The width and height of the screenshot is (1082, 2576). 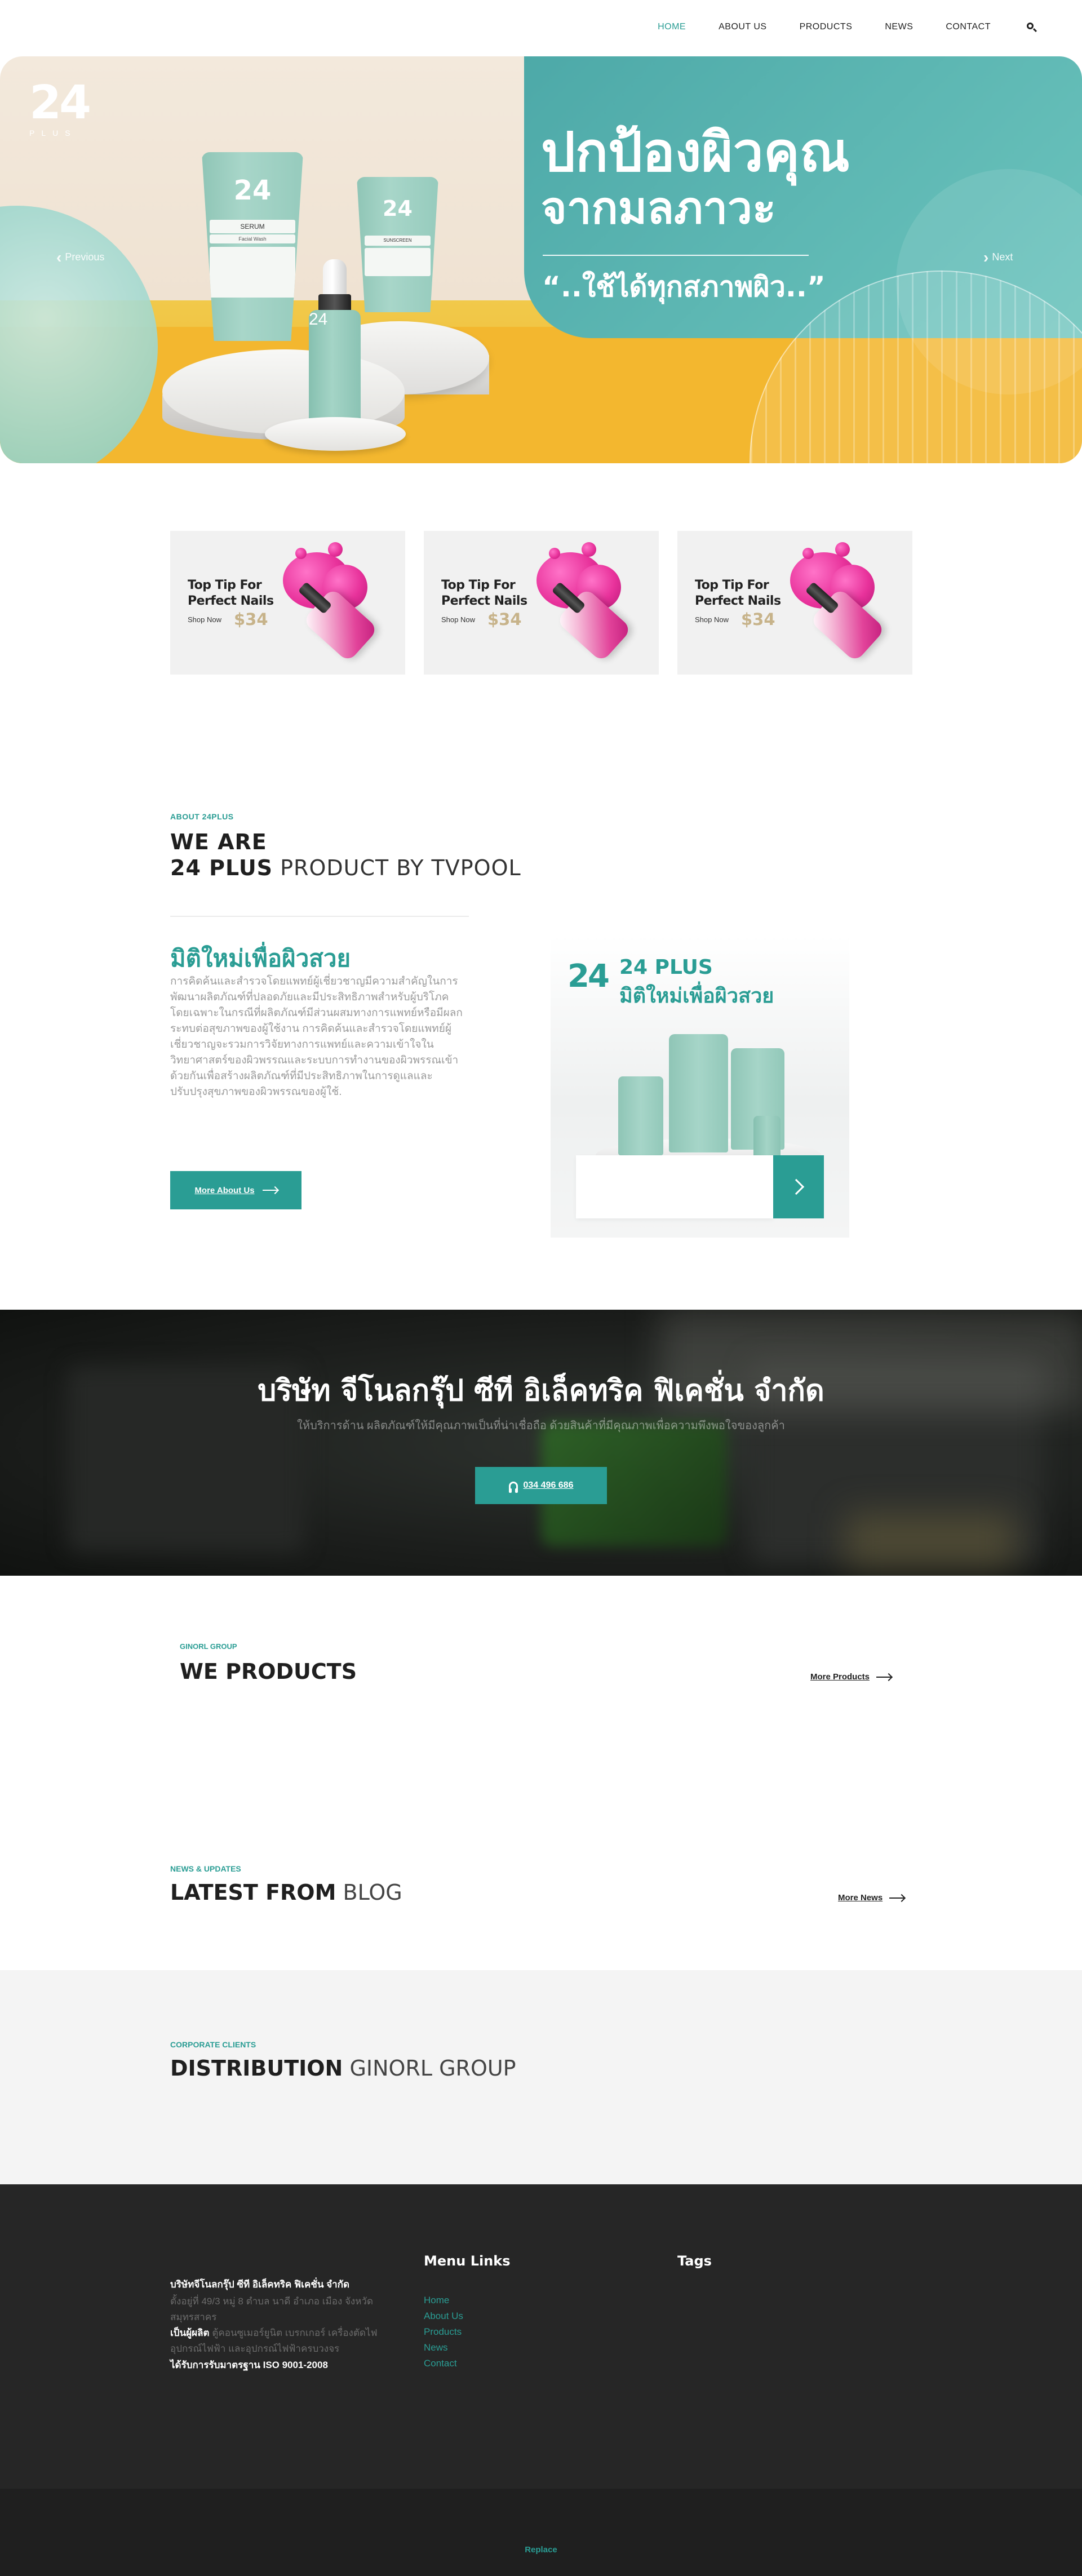 What do you see at coordinates (541, 1485) in the screenshot?
I see `call-button: 034 496 686` at bounding box center [541, 1485].